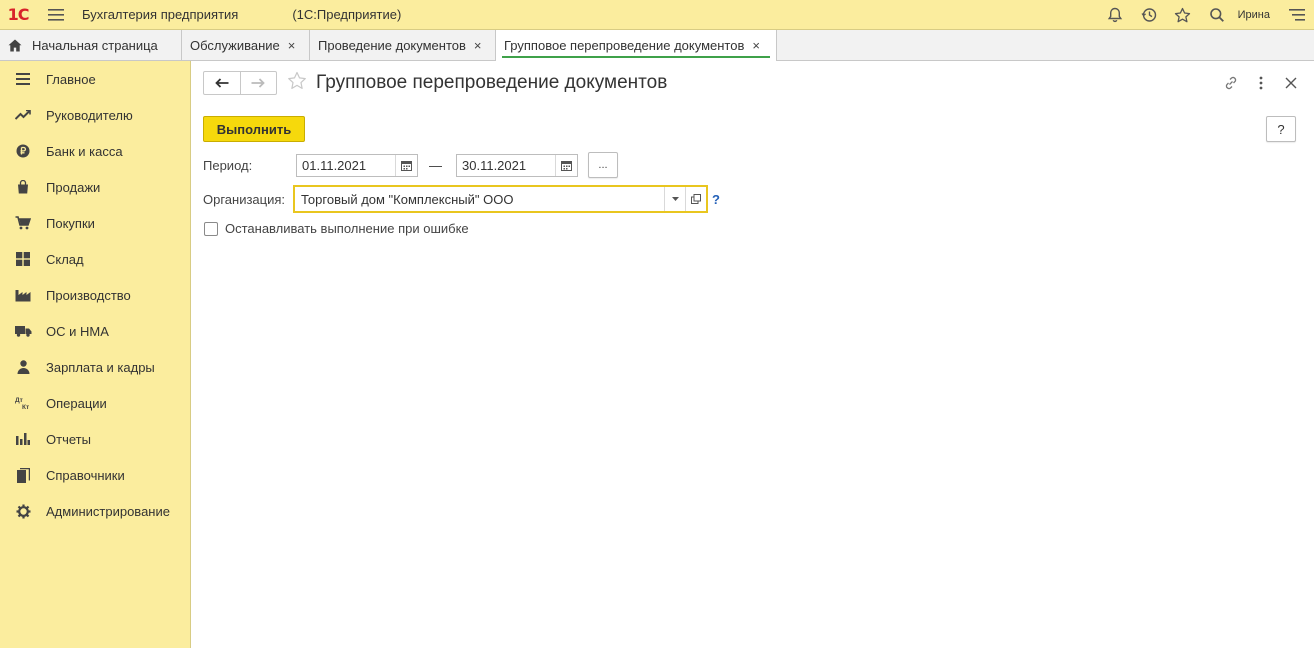  I want to click on tab-label: Начальная страница, so click(95, 45).